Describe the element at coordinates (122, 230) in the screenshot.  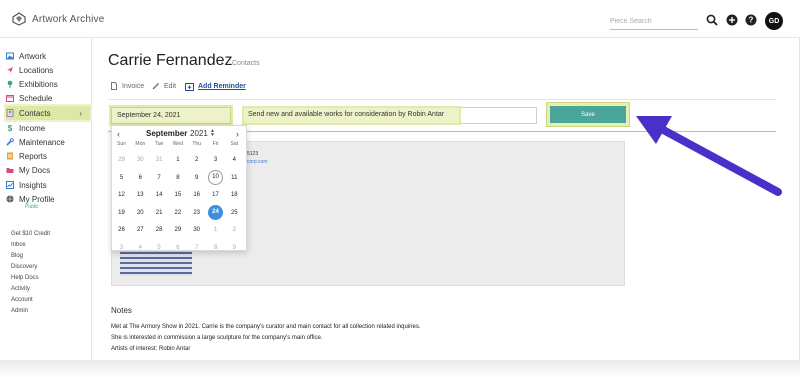
I see `calendar-day: 26` at that location.